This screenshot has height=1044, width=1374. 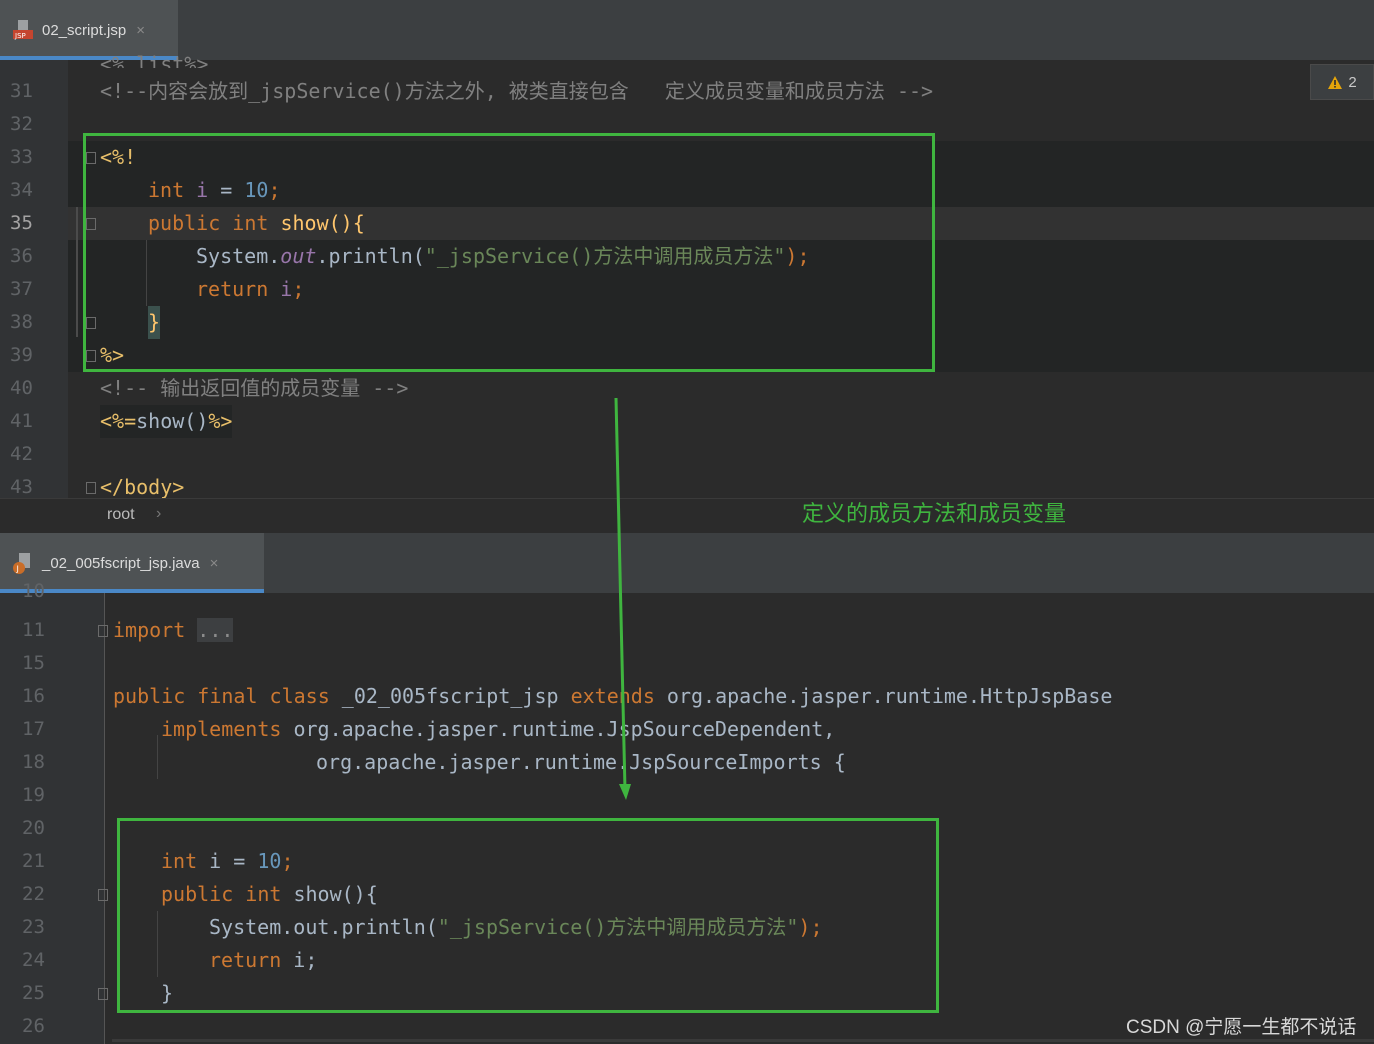 What do you see at coordinates (1241, 1027) in the screenshot?
I see `watermark: CSDN @宁愿一生都不说话` at bounding box center [1241, 1027].